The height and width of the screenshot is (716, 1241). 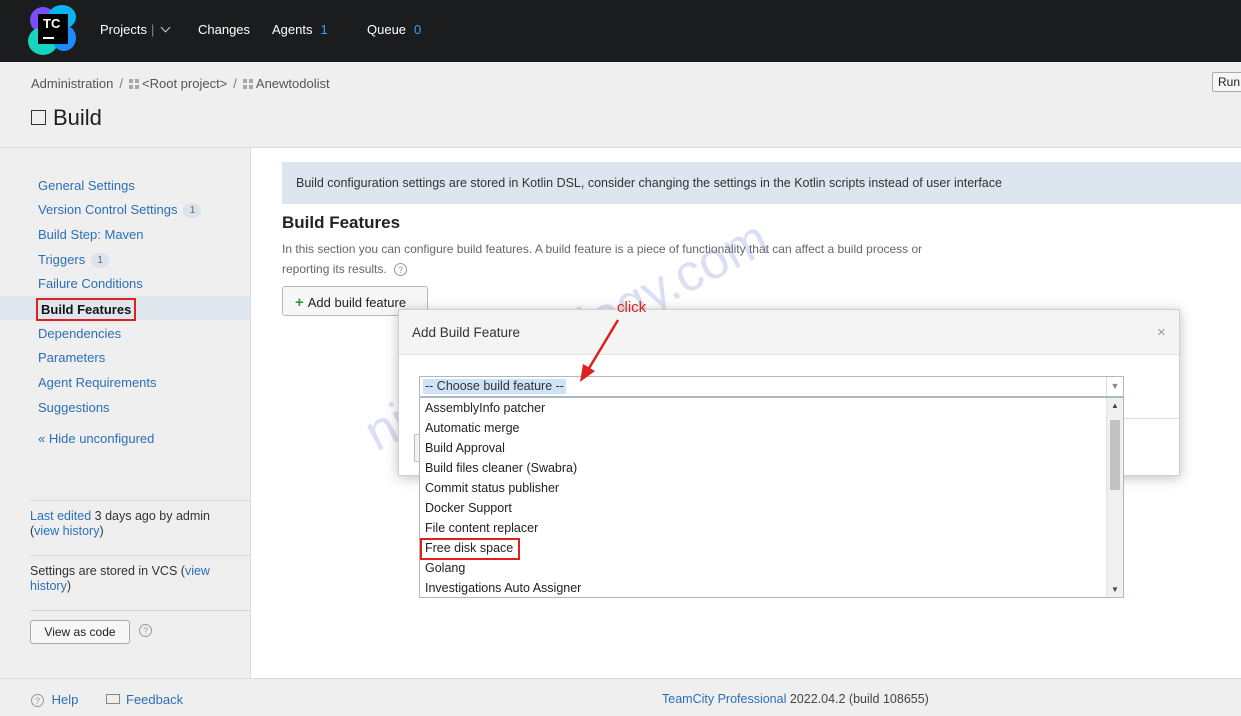 What do you see at coordinates (357, 302) in the screenshot?
I see `add-build-feature-label: Add build feature` at bounding box center [357, 302].